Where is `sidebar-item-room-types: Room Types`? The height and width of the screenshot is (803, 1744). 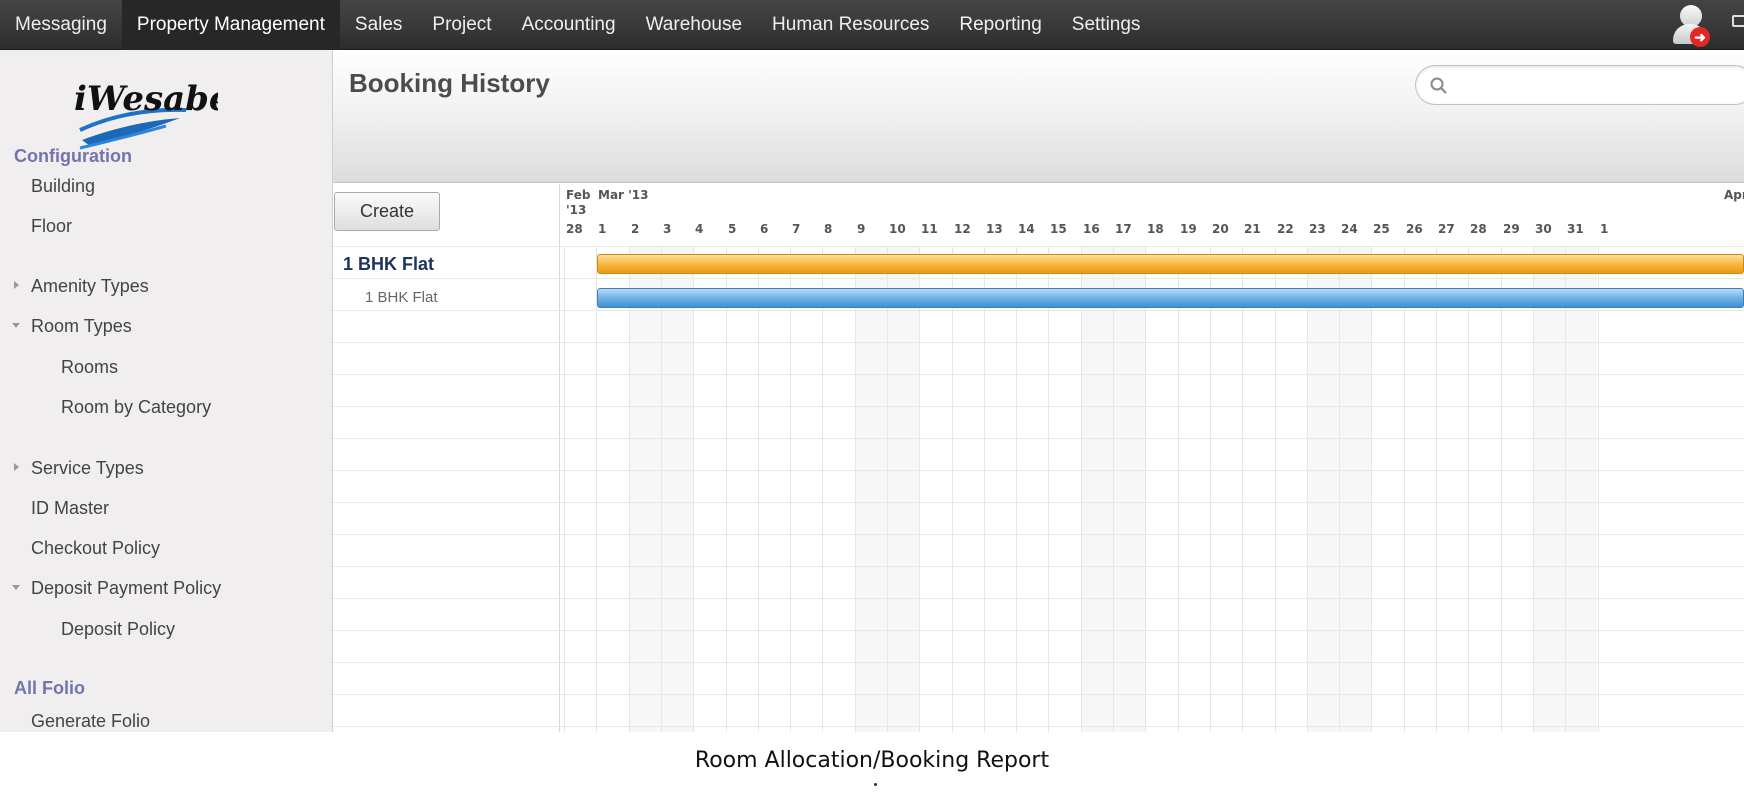
sidebar-item-room-types: Room Types is located at coordinates (81, 326).